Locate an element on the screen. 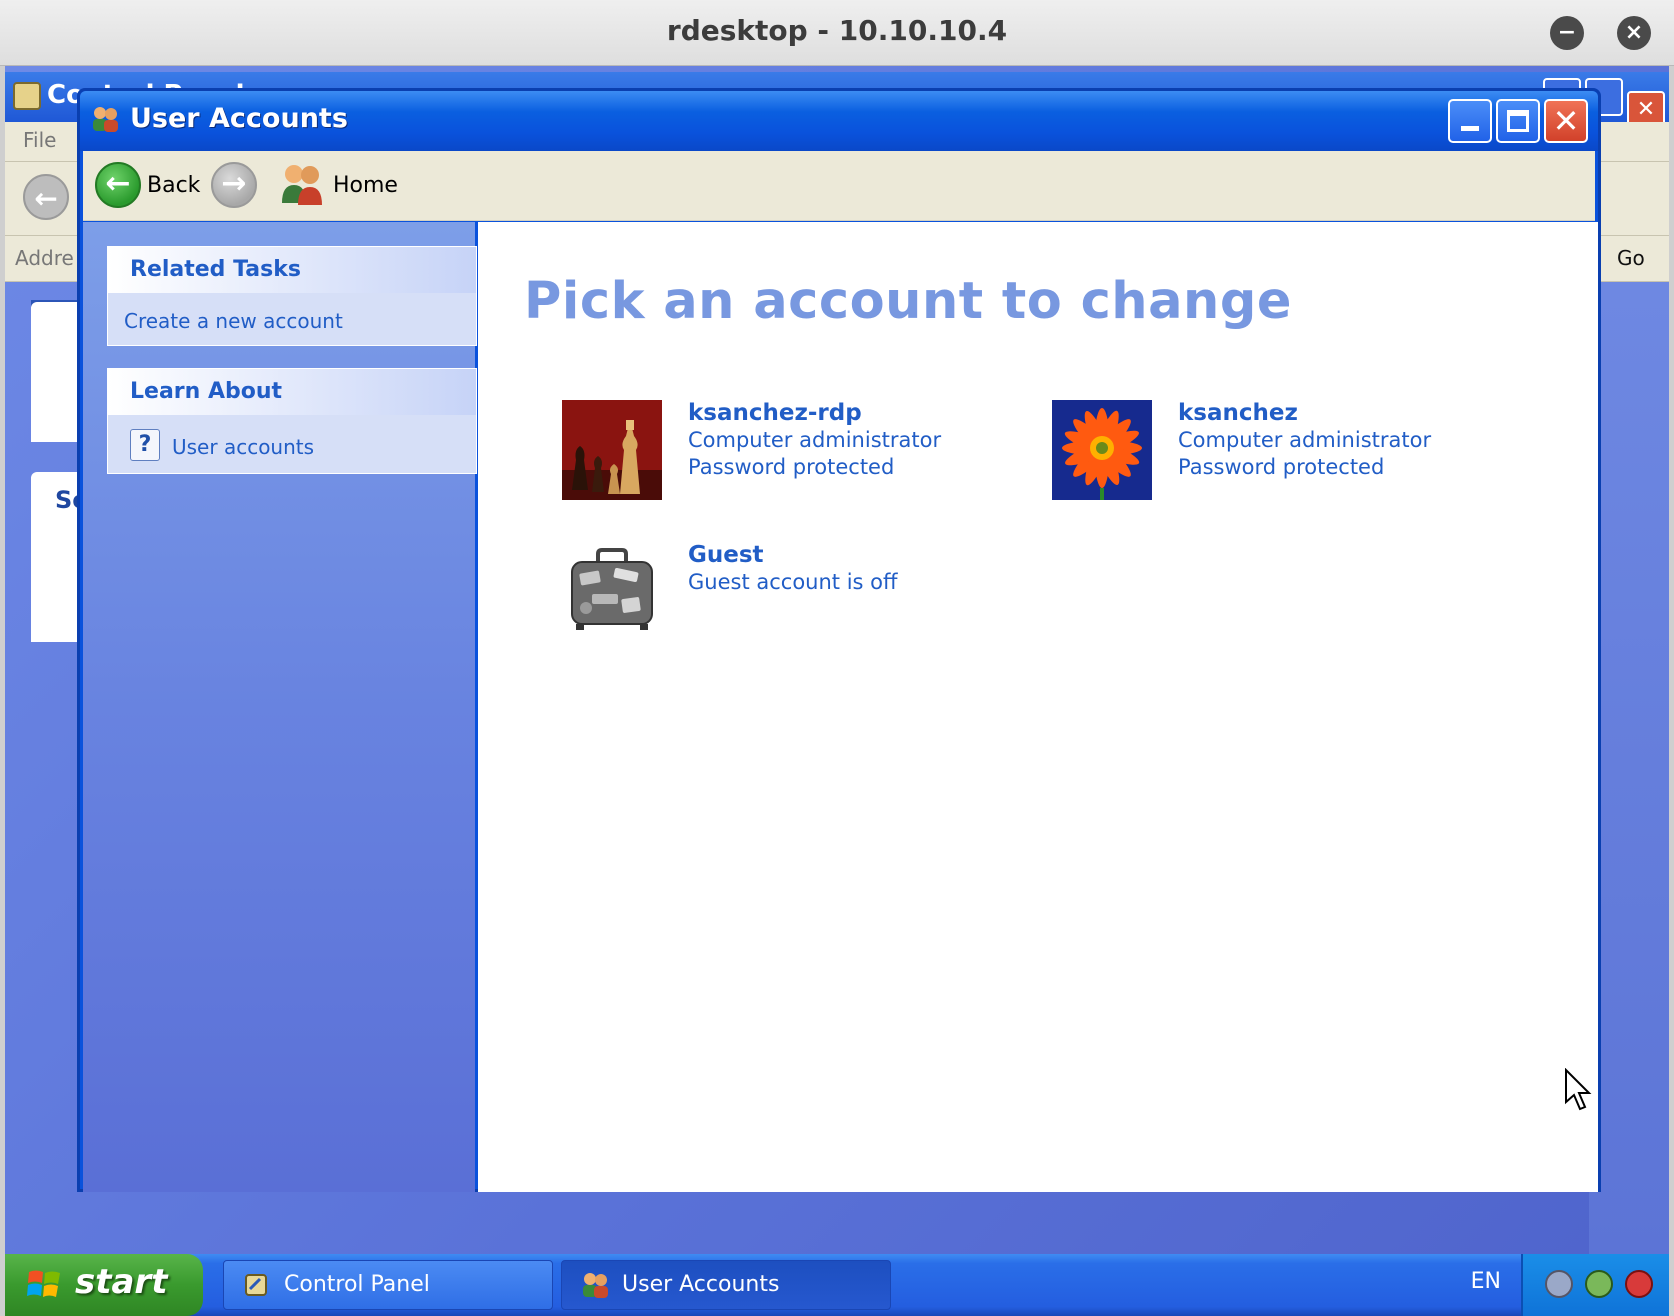 Image resolution: width=1674 pixels, height=1316 pixels. taskbar: start Control Panel User Accounts EN is located at coordinates (837, 1285).